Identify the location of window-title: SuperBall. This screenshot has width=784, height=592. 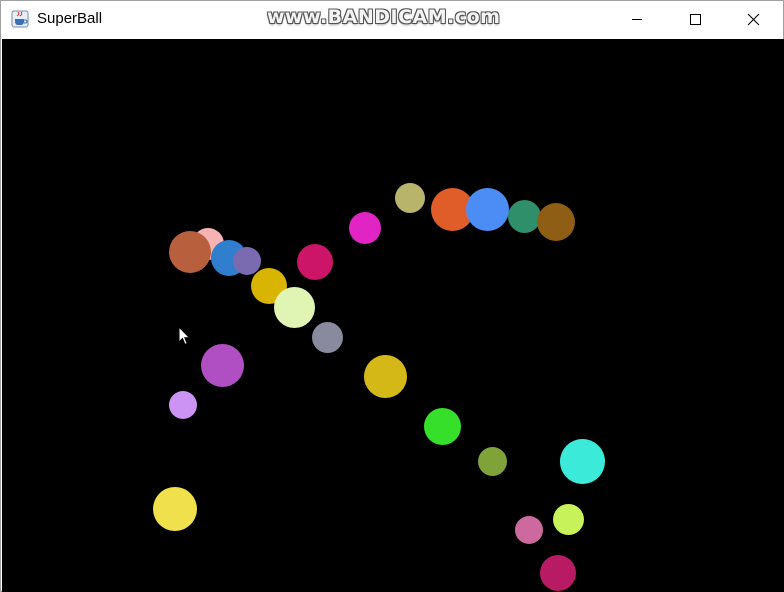
(70, 18).